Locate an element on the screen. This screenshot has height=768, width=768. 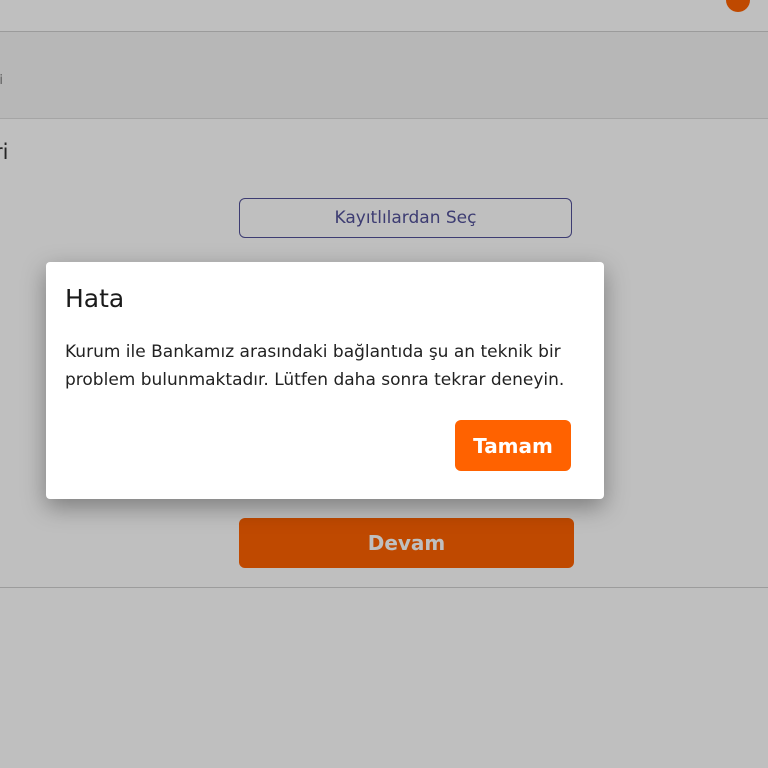
dialog-title: Hata is located at coordinates (95, 298).